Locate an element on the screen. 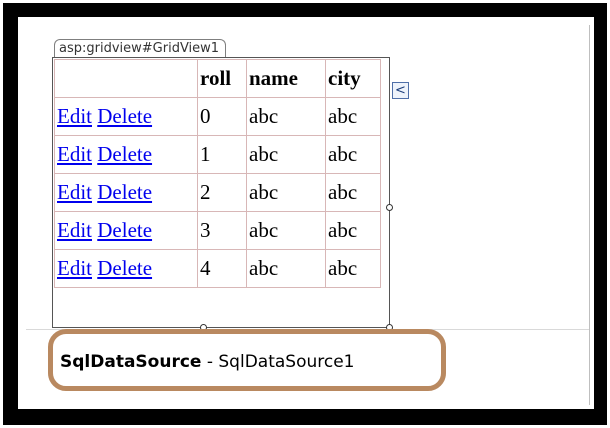 This screenshot has width=610, height=428. header-row: roll name city is located at coordinates (217, 78).